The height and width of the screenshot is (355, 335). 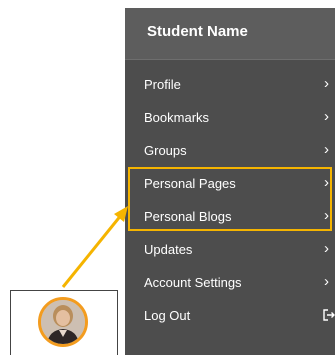 What do you see at coordinates (230, 151) in the screenshot?
I see `menu-item-groups: Groups ›` at bounding box center [230, 151].